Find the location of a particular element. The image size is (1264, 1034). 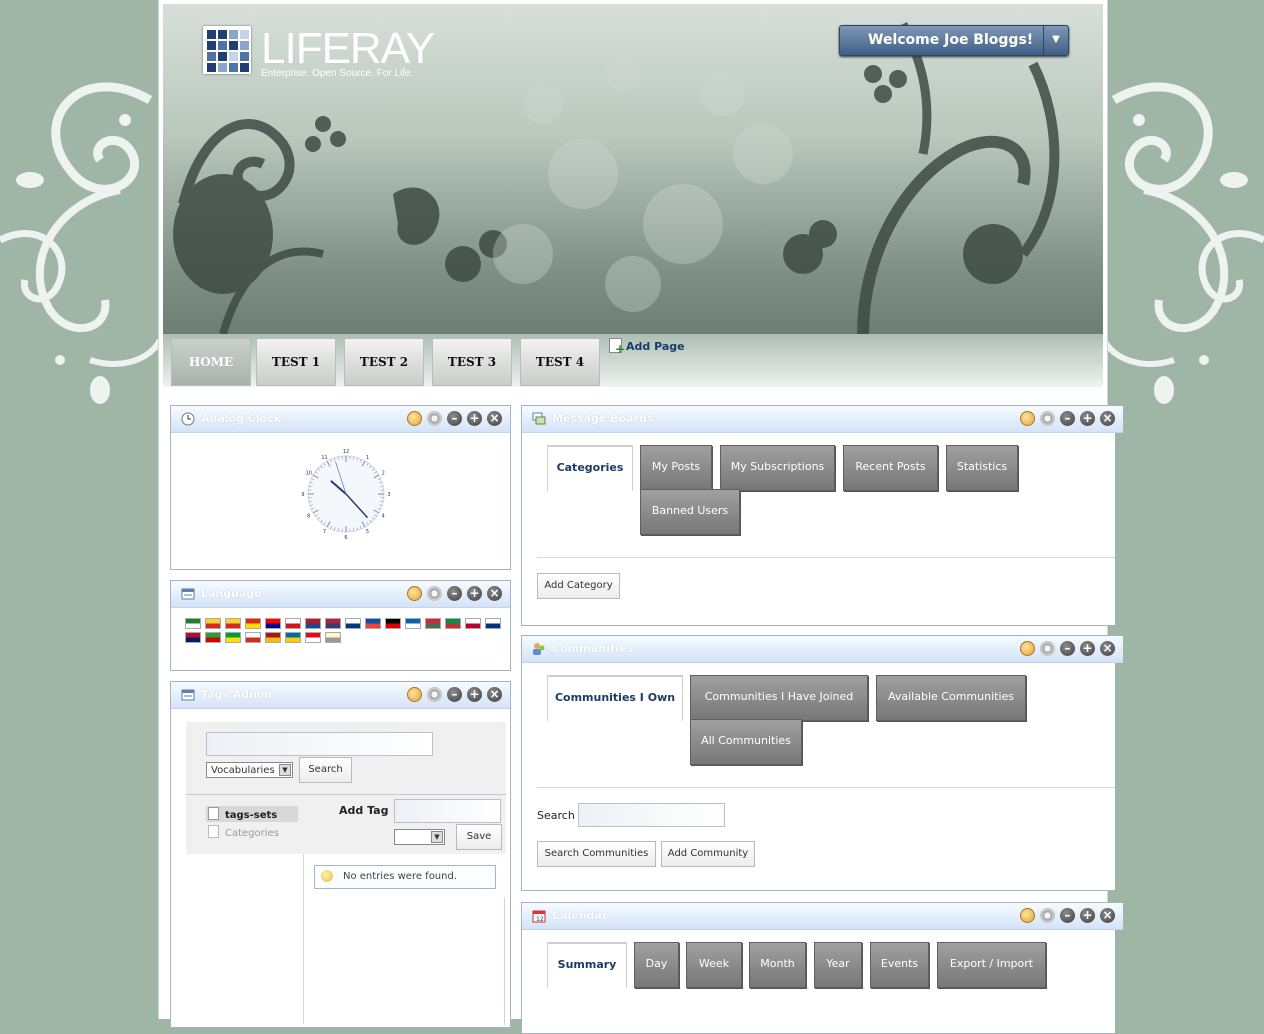

flag-fi-icon is located at coordinates (353, 623).